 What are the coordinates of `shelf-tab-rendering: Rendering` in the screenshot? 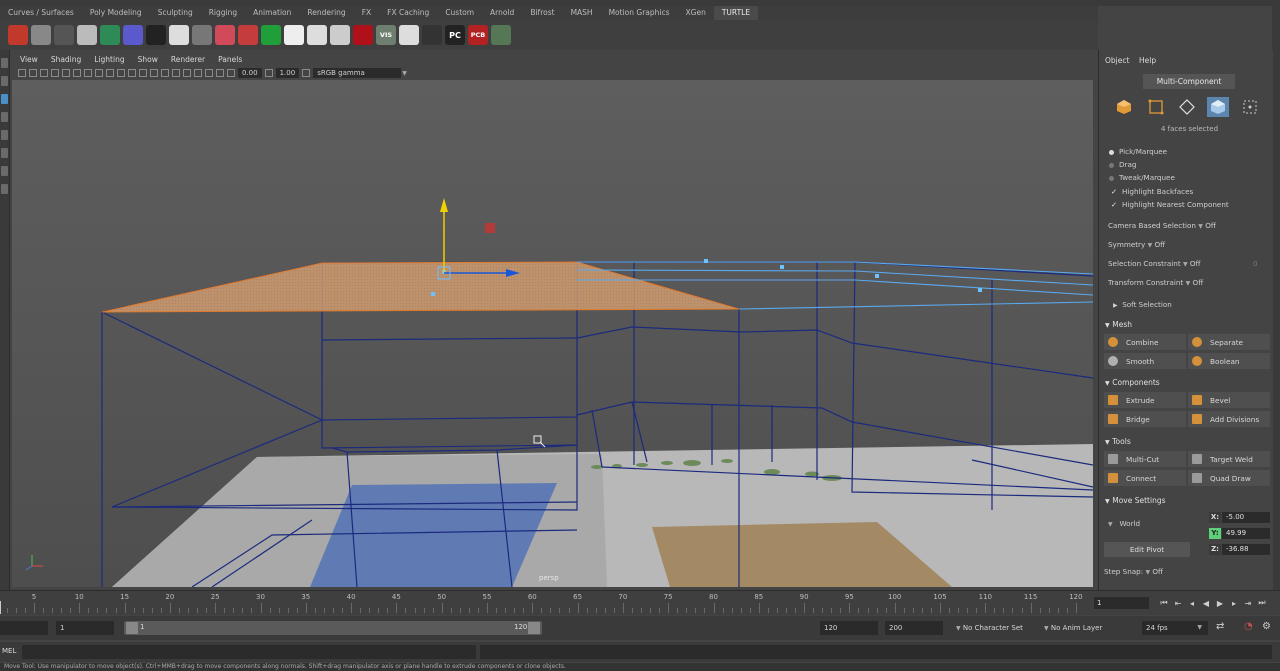 It's located at (326, 13).